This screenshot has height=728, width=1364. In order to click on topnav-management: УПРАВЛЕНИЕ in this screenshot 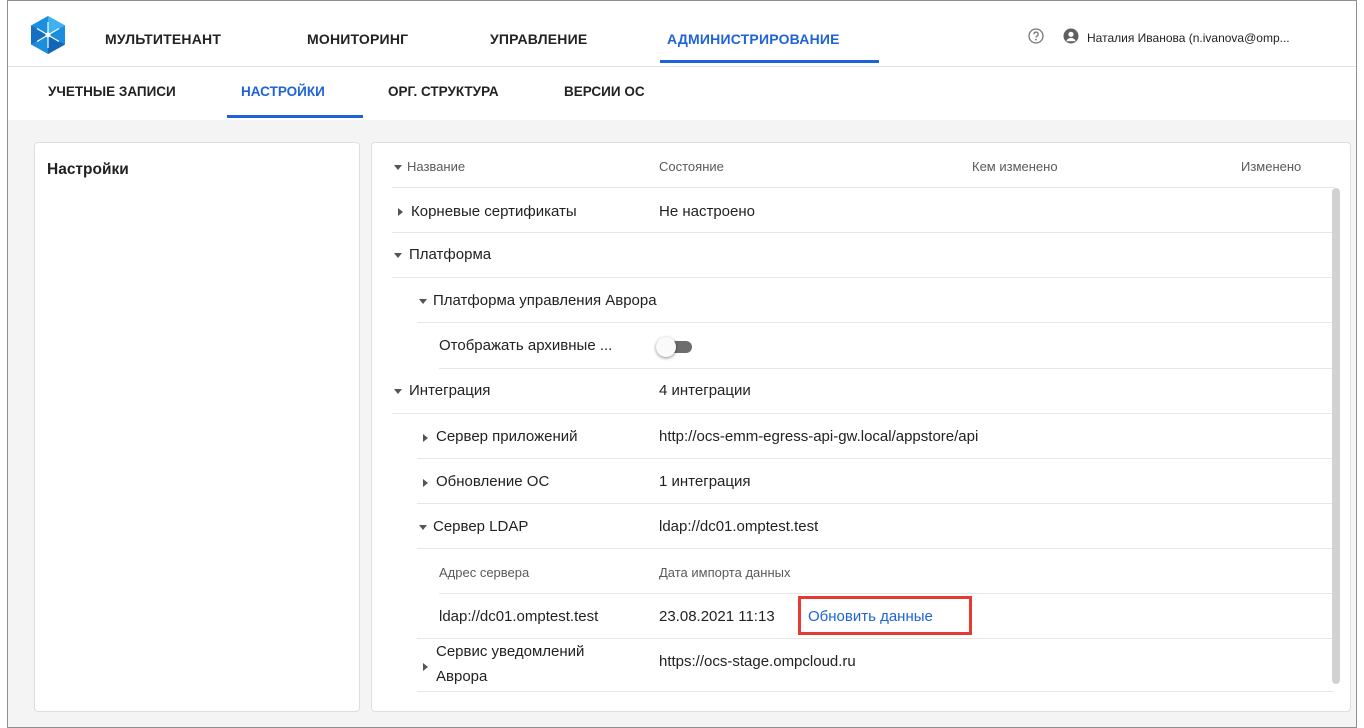, I will do `click(538, 39)`.